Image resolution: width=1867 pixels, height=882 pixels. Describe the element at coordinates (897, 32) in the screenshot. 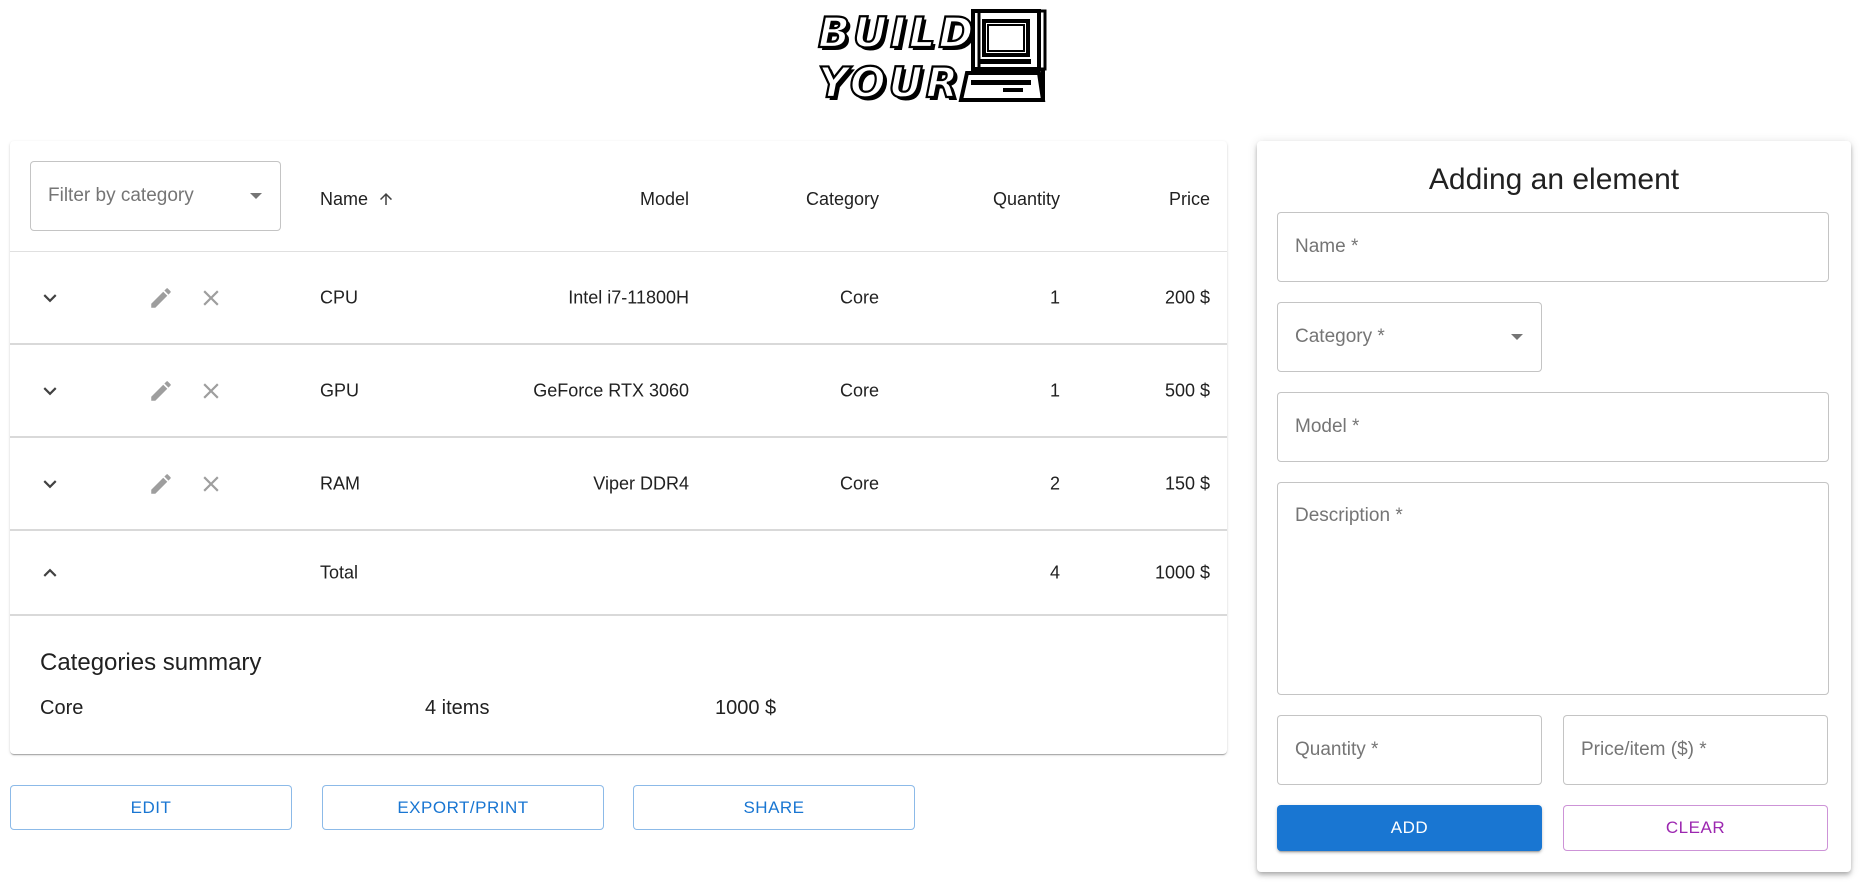

I see `logo-line-1: BUILD` at that location.